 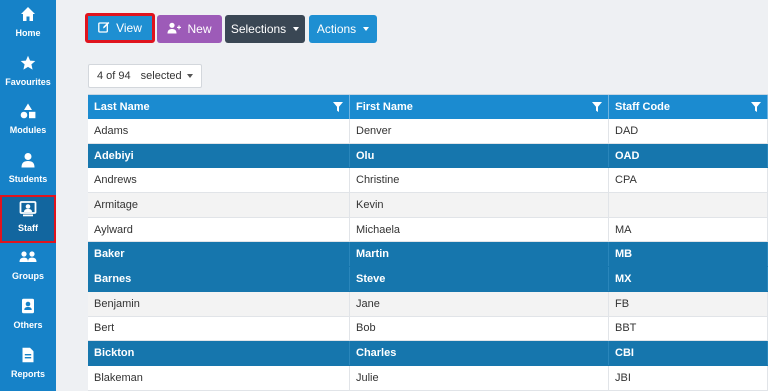 What do you see at coordinates (122, 107) in the screenshot?
I see `column-label: Last Name` at bounding box center [122, 107].